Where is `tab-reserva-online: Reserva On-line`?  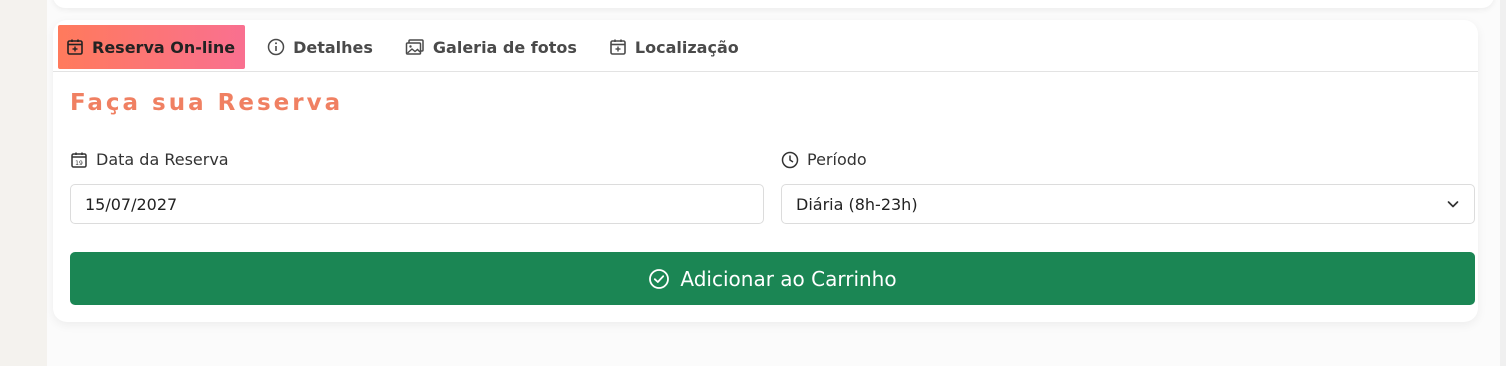
tab-reserva-online: Reserva On-line is located at coordinates (152, 47).